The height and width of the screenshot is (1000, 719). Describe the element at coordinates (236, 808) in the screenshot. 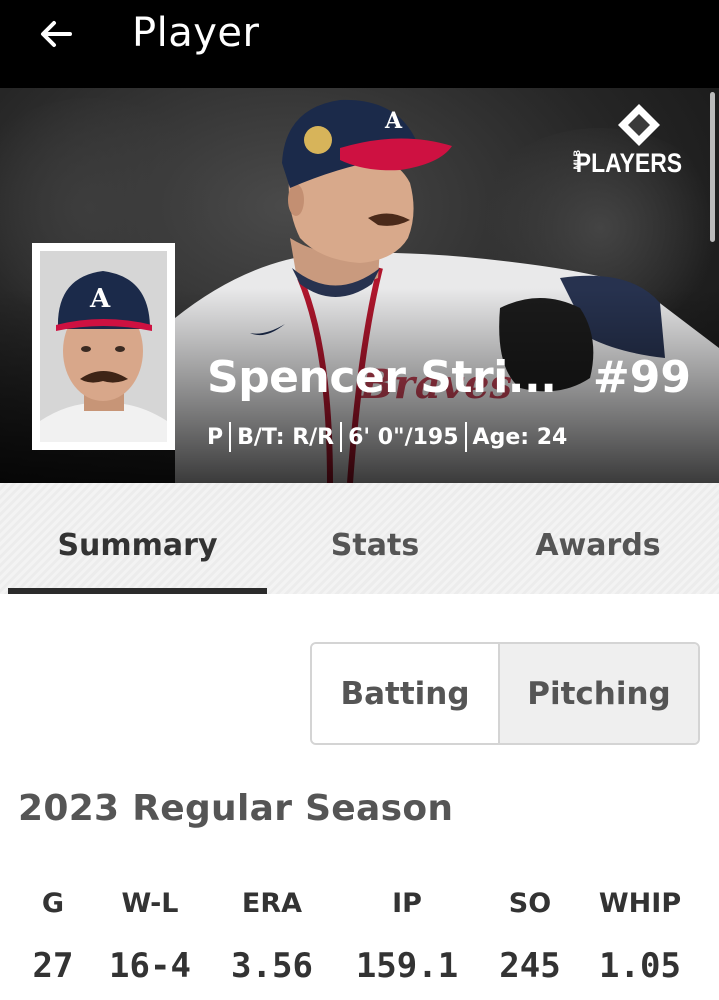

I see `season-heading: 2023 Regular Season` at that location.